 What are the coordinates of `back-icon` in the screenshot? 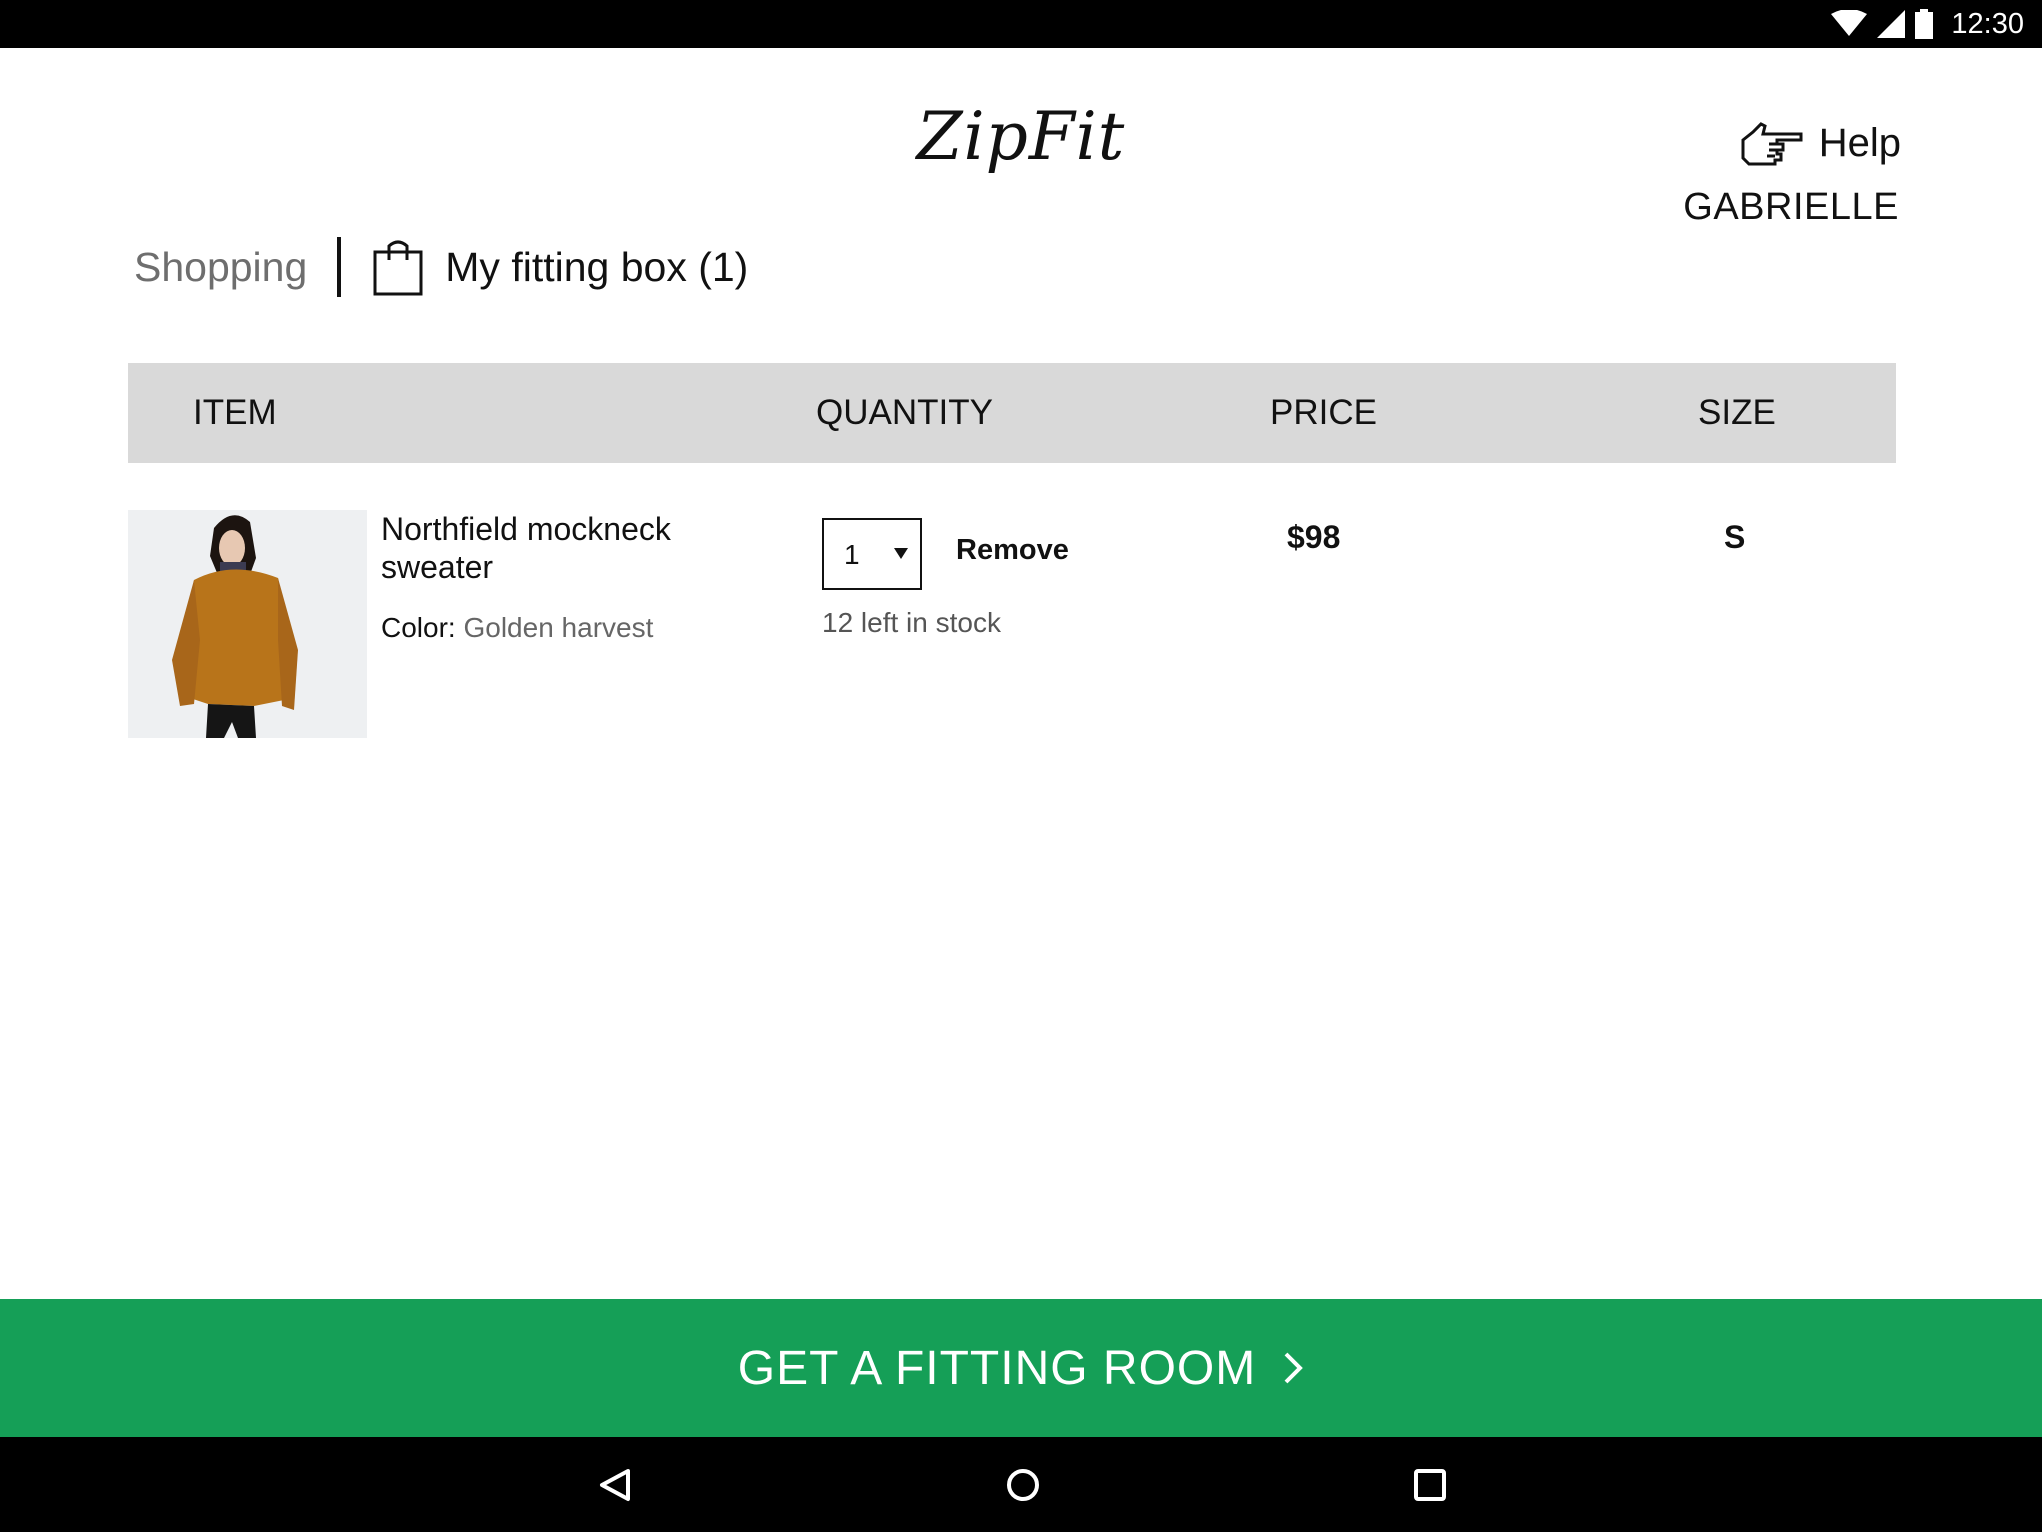 It's located at (616, 1485).